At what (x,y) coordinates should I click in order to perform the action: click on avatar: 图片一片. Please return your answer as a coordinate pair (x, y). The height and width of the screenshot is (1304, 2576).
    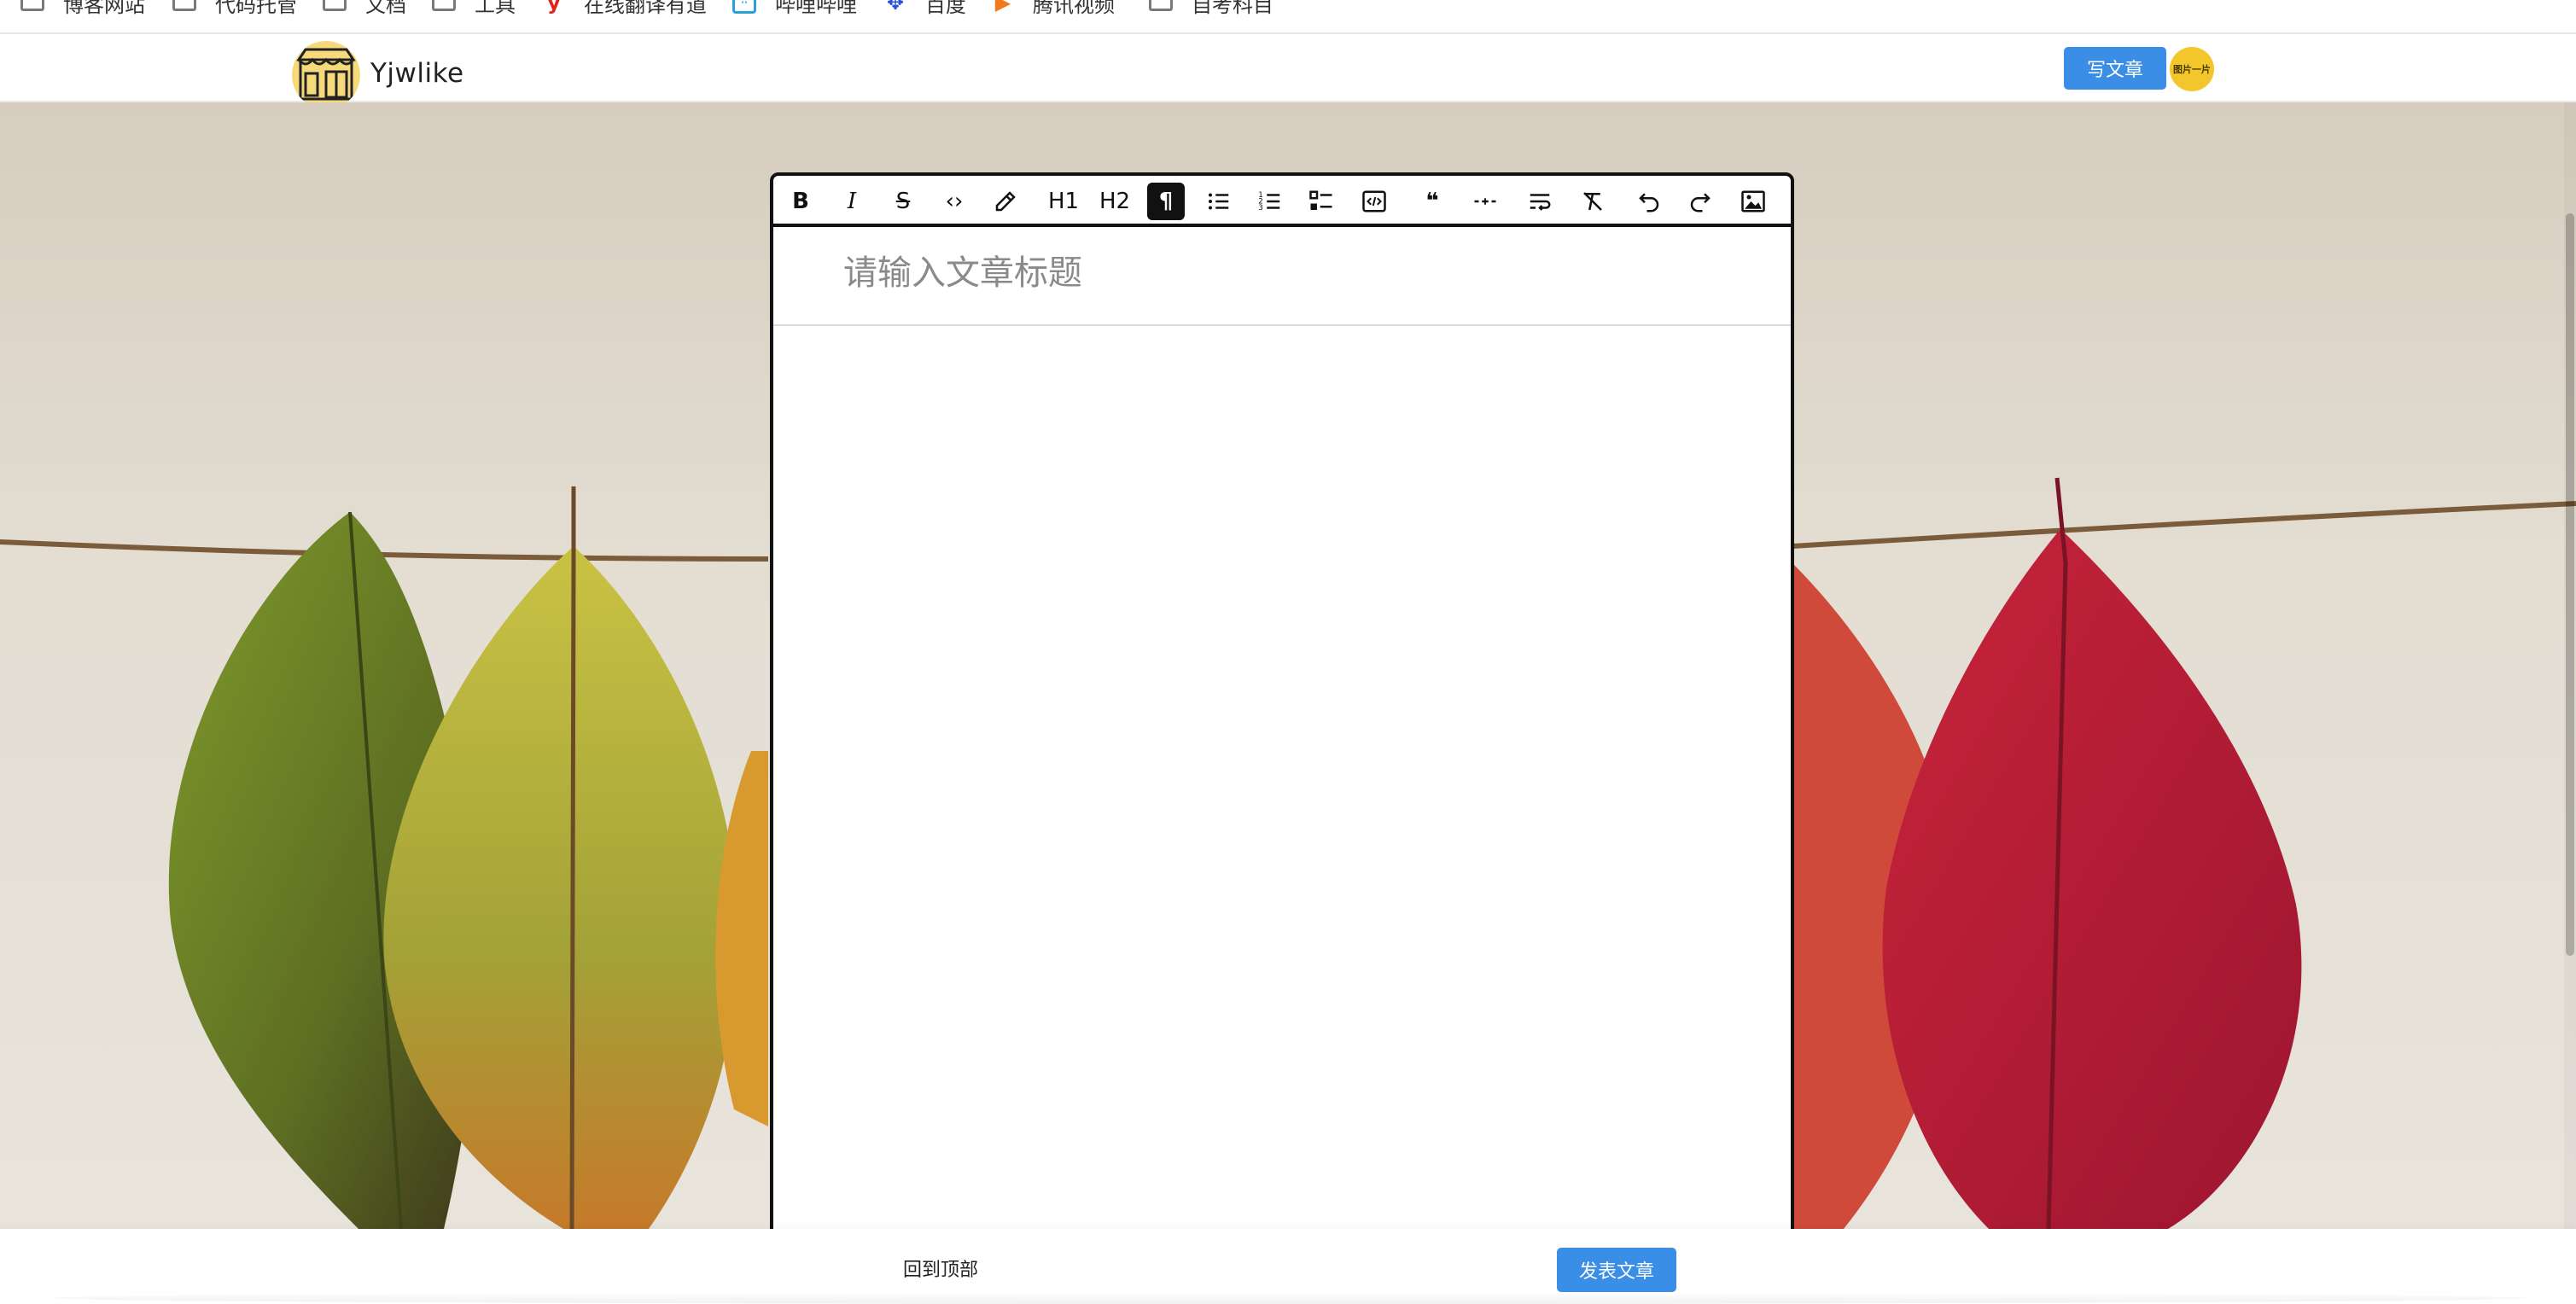
    Looking at the image, I should click on (2192, 69).